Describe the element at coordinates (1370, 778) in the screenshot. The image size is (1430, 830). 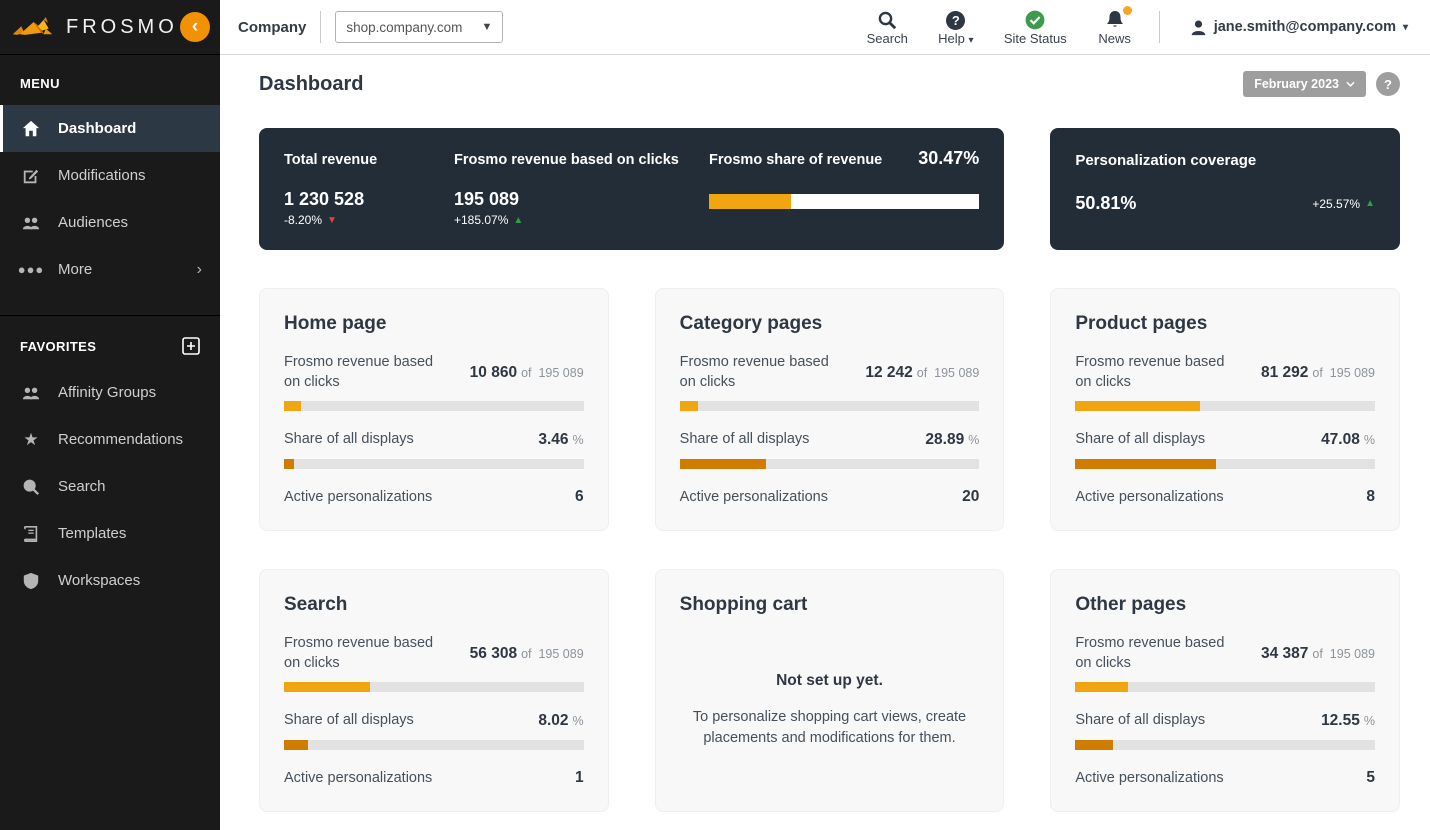
I see `active-personalizations-value: 5` at that location.